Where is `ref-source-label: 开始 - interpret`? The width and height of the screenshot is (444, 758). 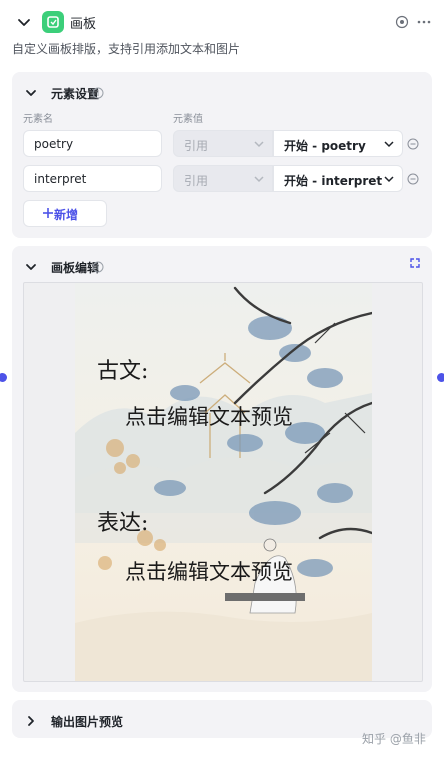 ref-source-label: 开始 - interpret is located at coordinates (333, 181).